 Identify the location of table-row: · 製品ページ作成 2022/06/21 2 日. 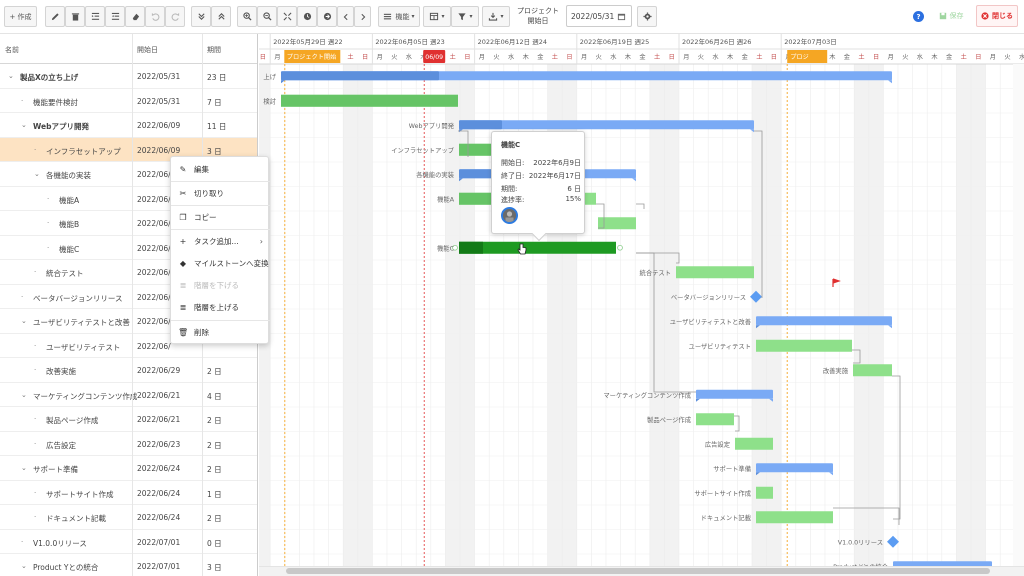
(128, 419).